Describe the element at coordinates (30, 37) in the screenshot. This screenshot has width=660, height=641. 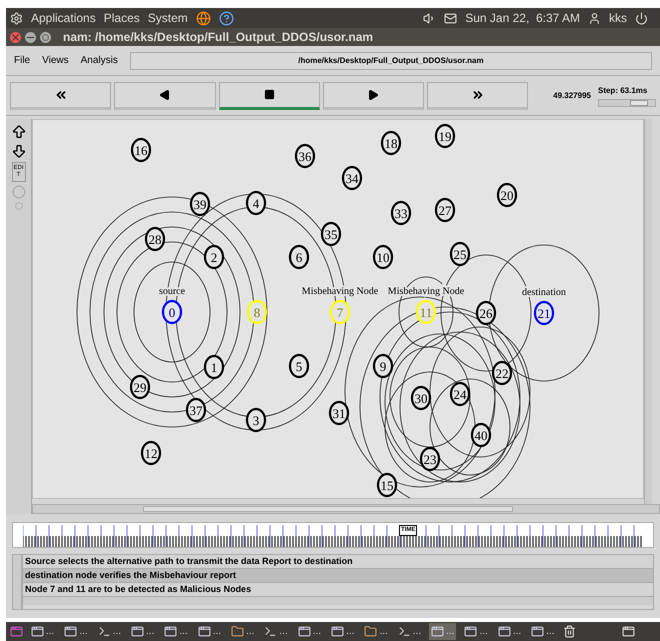
I see `minimize-icon` at that location.